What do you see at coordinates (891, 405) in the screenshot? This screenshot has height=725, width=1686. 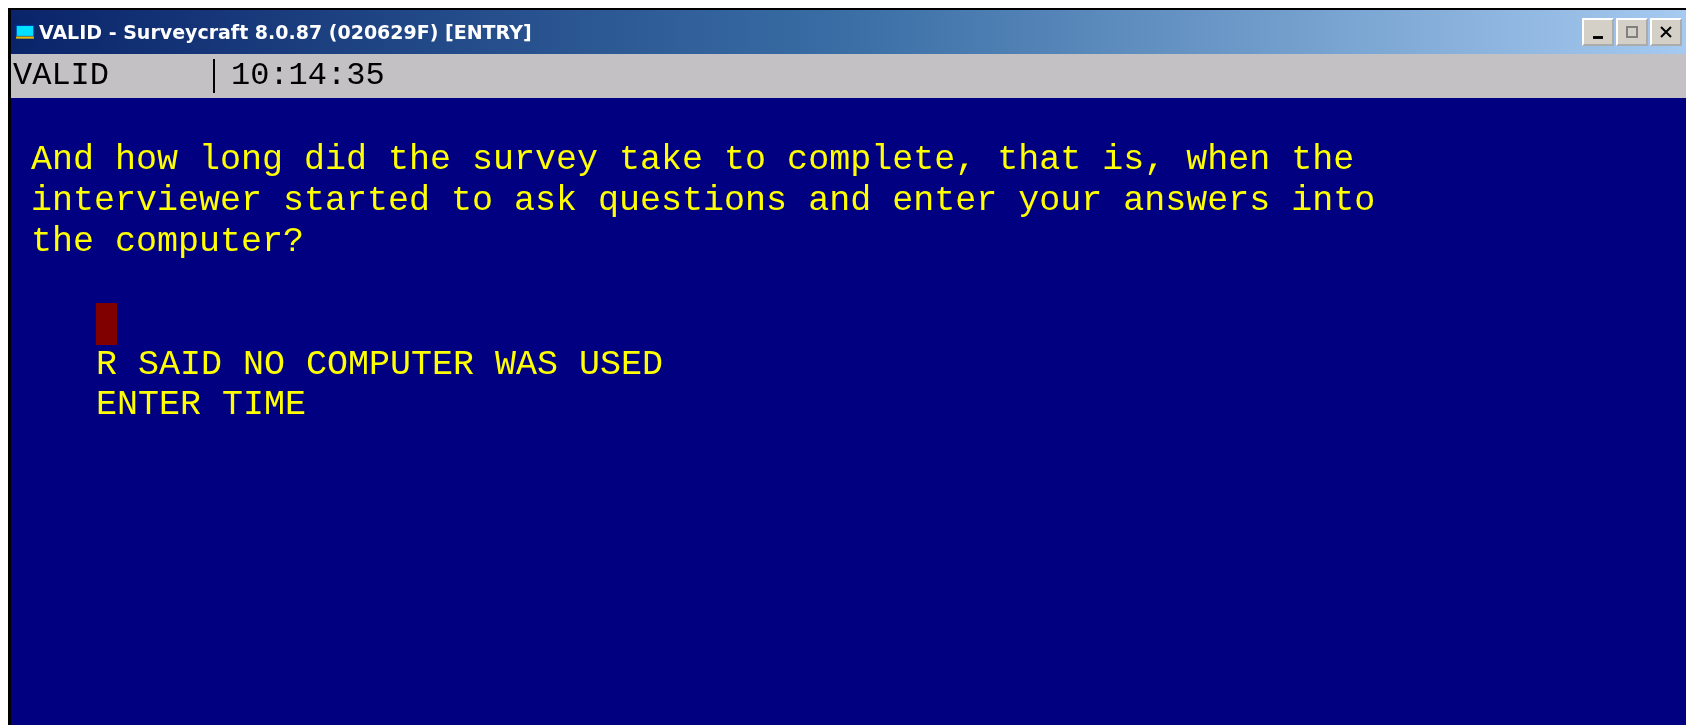 I see `answer-option: ENTER TIME` at bounding box center [891, 405].